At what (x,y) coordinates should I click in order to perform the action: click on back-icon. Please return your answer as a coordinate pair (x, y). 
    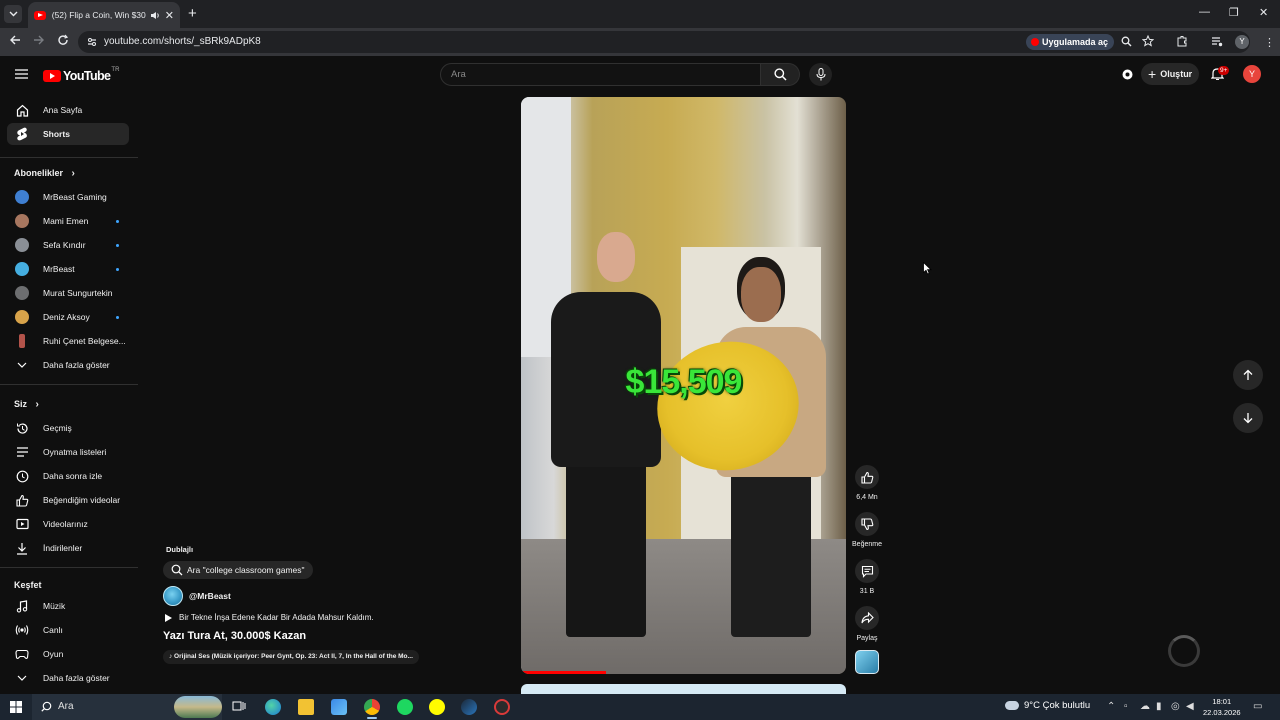
    Looking at the image, I should click on (15, 40).